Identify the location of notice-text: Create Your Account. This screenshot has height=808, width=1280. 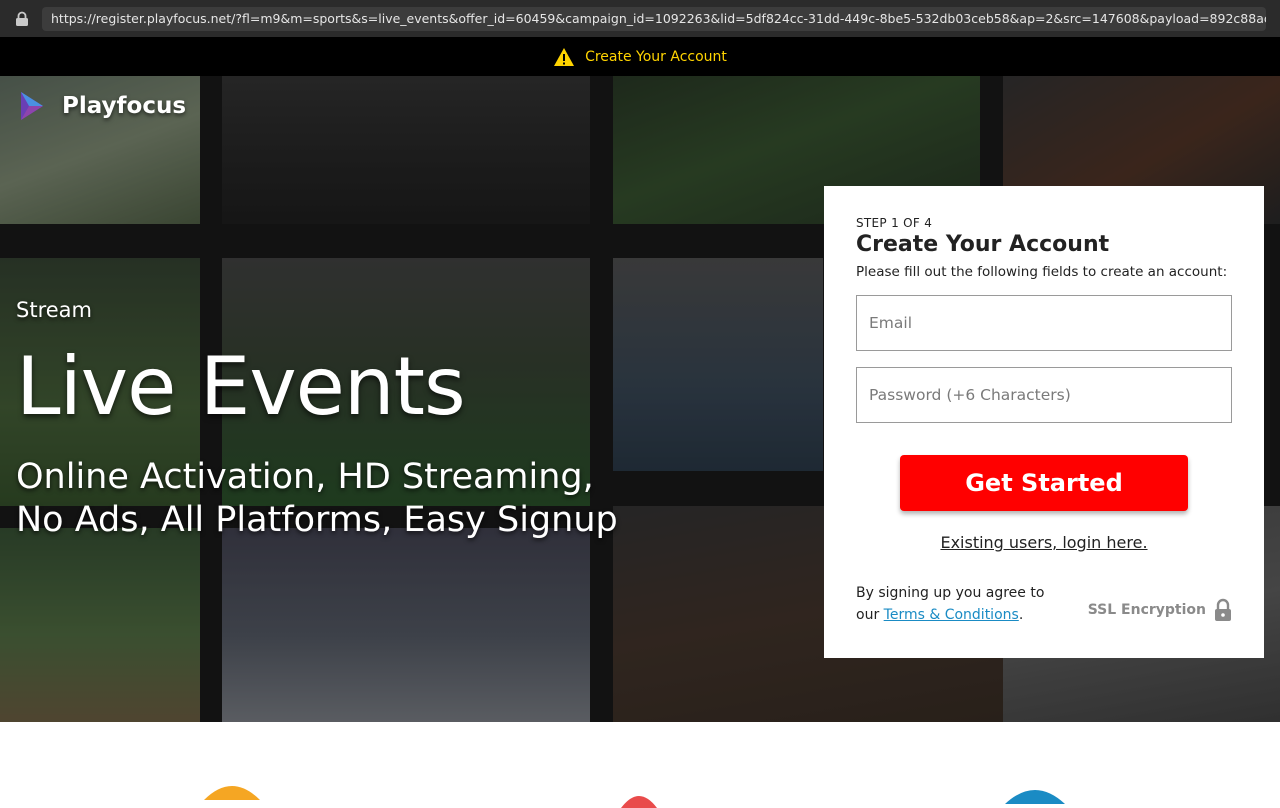
(656, 56).